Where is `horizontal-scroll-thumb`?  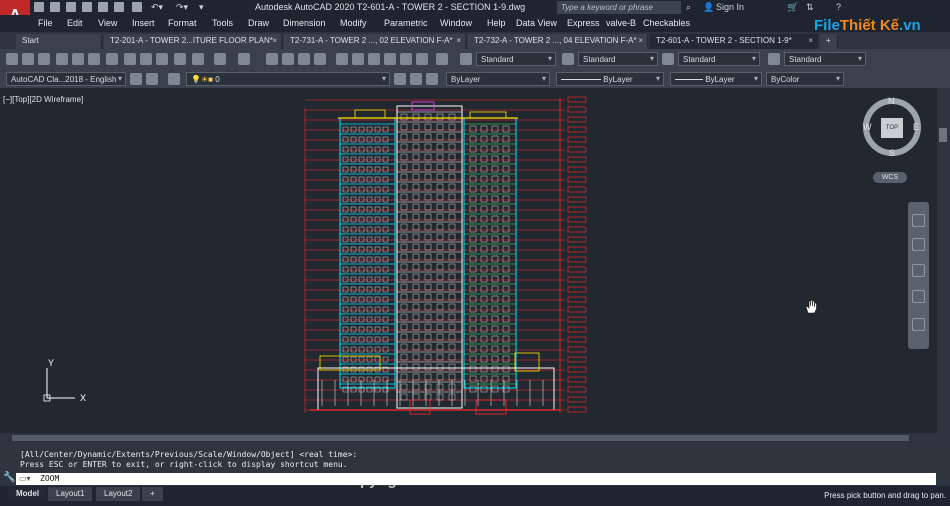 horizontal-scroll-thumb is located at coordinates (460, 438).